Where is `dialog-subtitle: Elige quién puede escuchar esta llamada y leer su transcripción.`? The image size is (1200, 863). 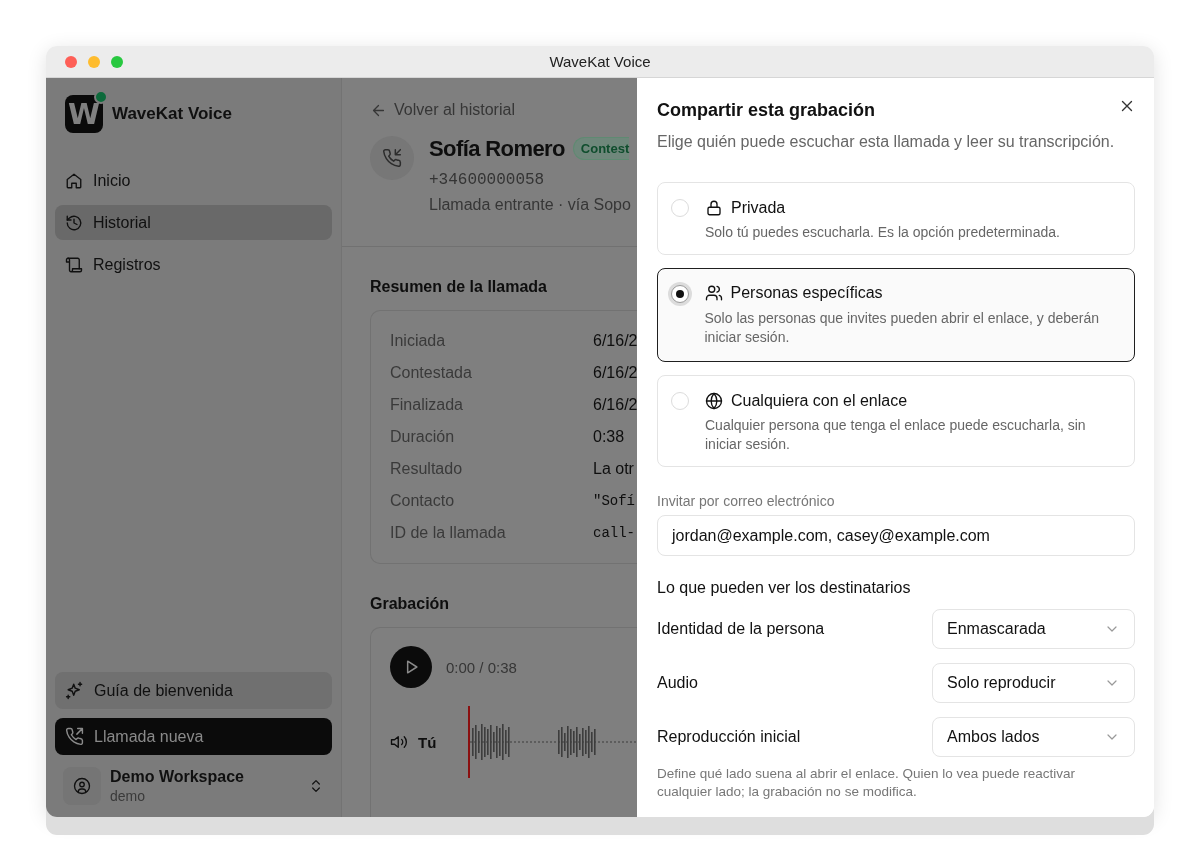
dialog-subtitle: Elige quién puede escuchar esta llamada y leer su transcripción. is located at coordinates (886, 142).